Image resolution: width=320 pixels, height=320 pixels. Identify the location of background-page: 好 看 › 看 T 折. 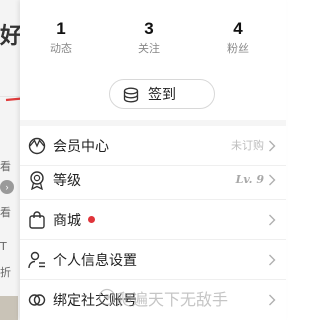
(10, 160).